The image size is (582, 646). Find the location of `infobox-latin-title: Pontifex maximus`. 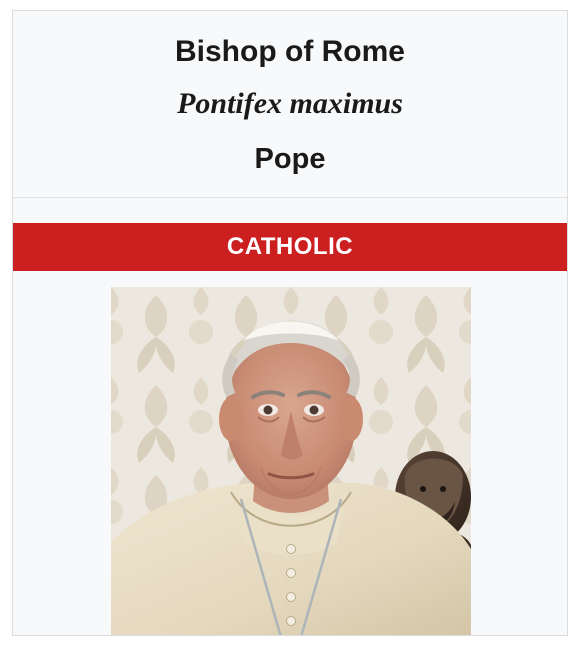

infobox-latin-title: Pontifex maximus is located at coordinates (290, 103).